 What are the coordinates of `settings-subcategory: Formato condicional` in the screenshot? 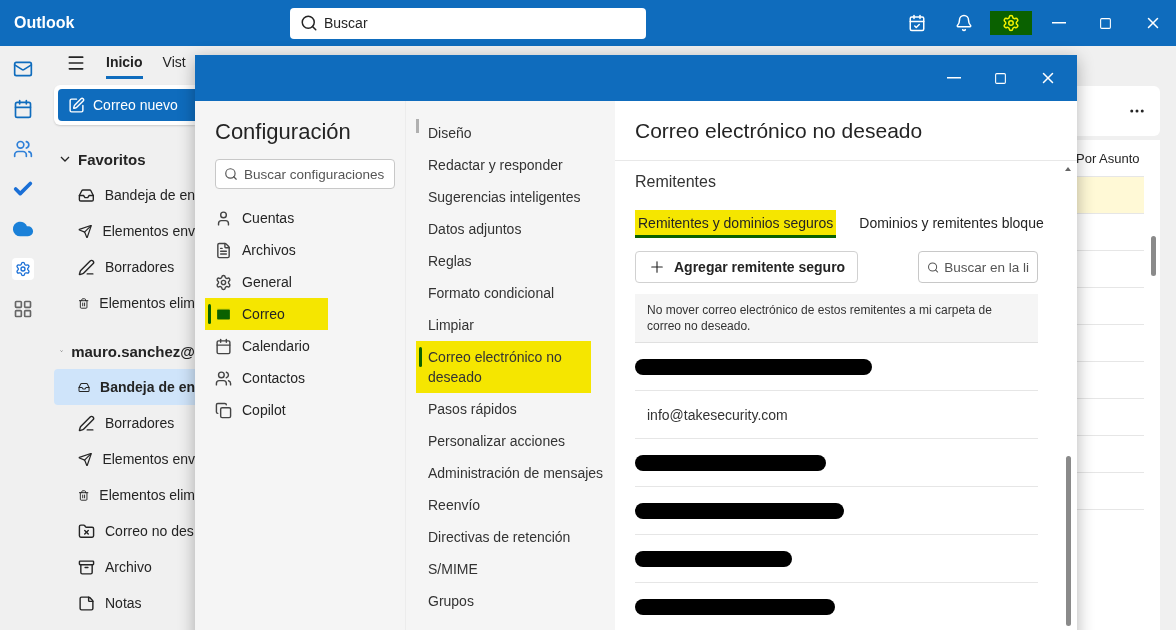 It's located at (515, 293).